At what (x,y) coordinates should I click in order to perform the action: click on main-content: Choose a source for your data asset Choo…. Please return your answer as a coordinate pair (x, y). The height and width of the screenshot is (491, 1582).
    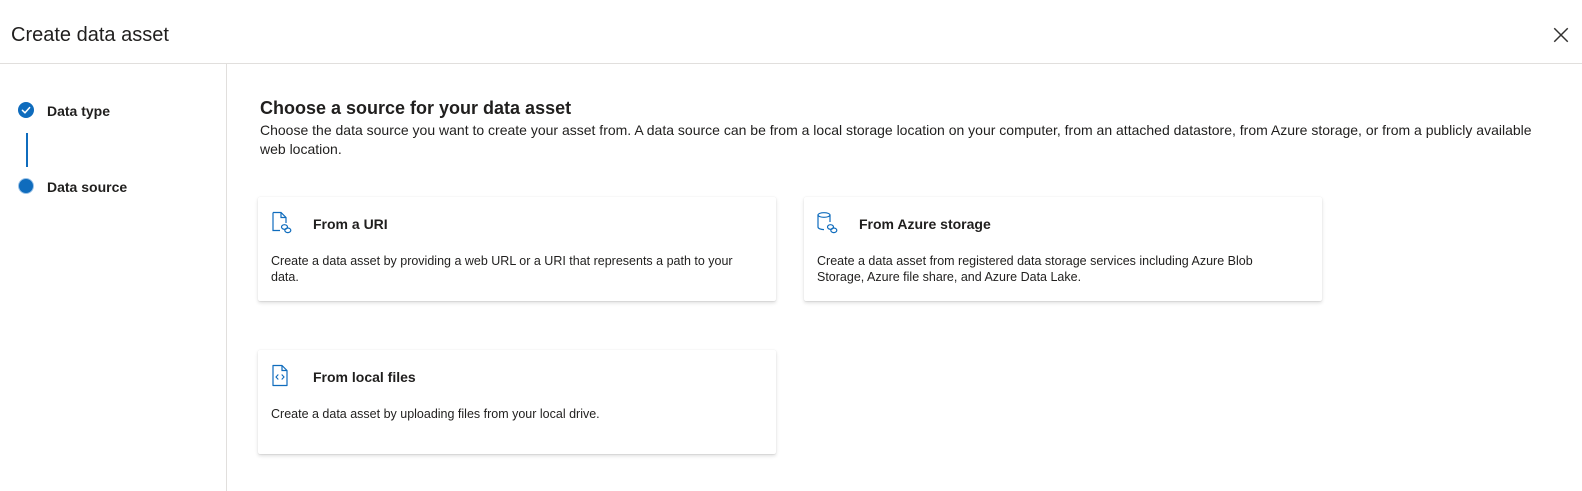
    Looking at the image, I should click on (910, 127).